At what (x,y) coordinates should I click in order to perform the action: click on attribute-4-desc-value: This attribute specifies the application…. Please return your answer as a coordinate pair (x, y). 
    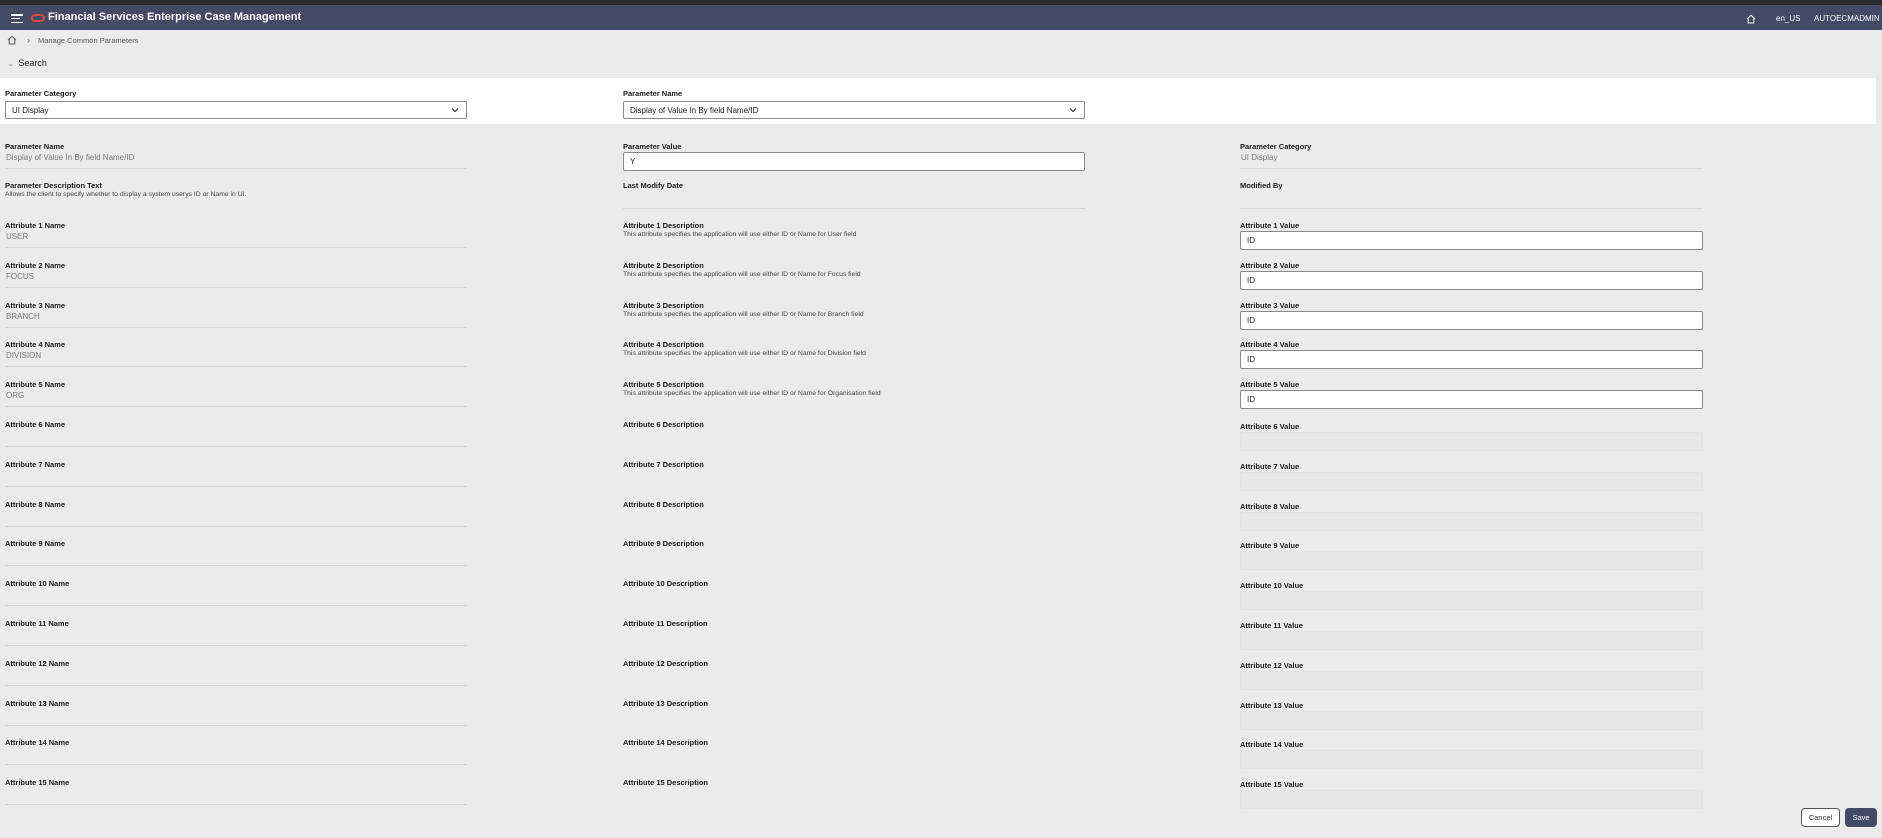
    Looking at the image, I should click on (744, 353).